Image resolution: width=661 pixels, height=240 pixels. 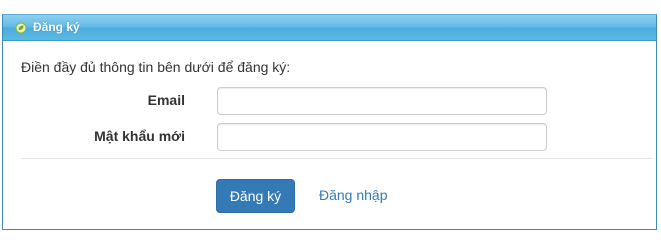 What do you see at coordinates (56, 27) in the screenshot?
I see `panel-title: Đăng ký` at bounding box center [56, 27].